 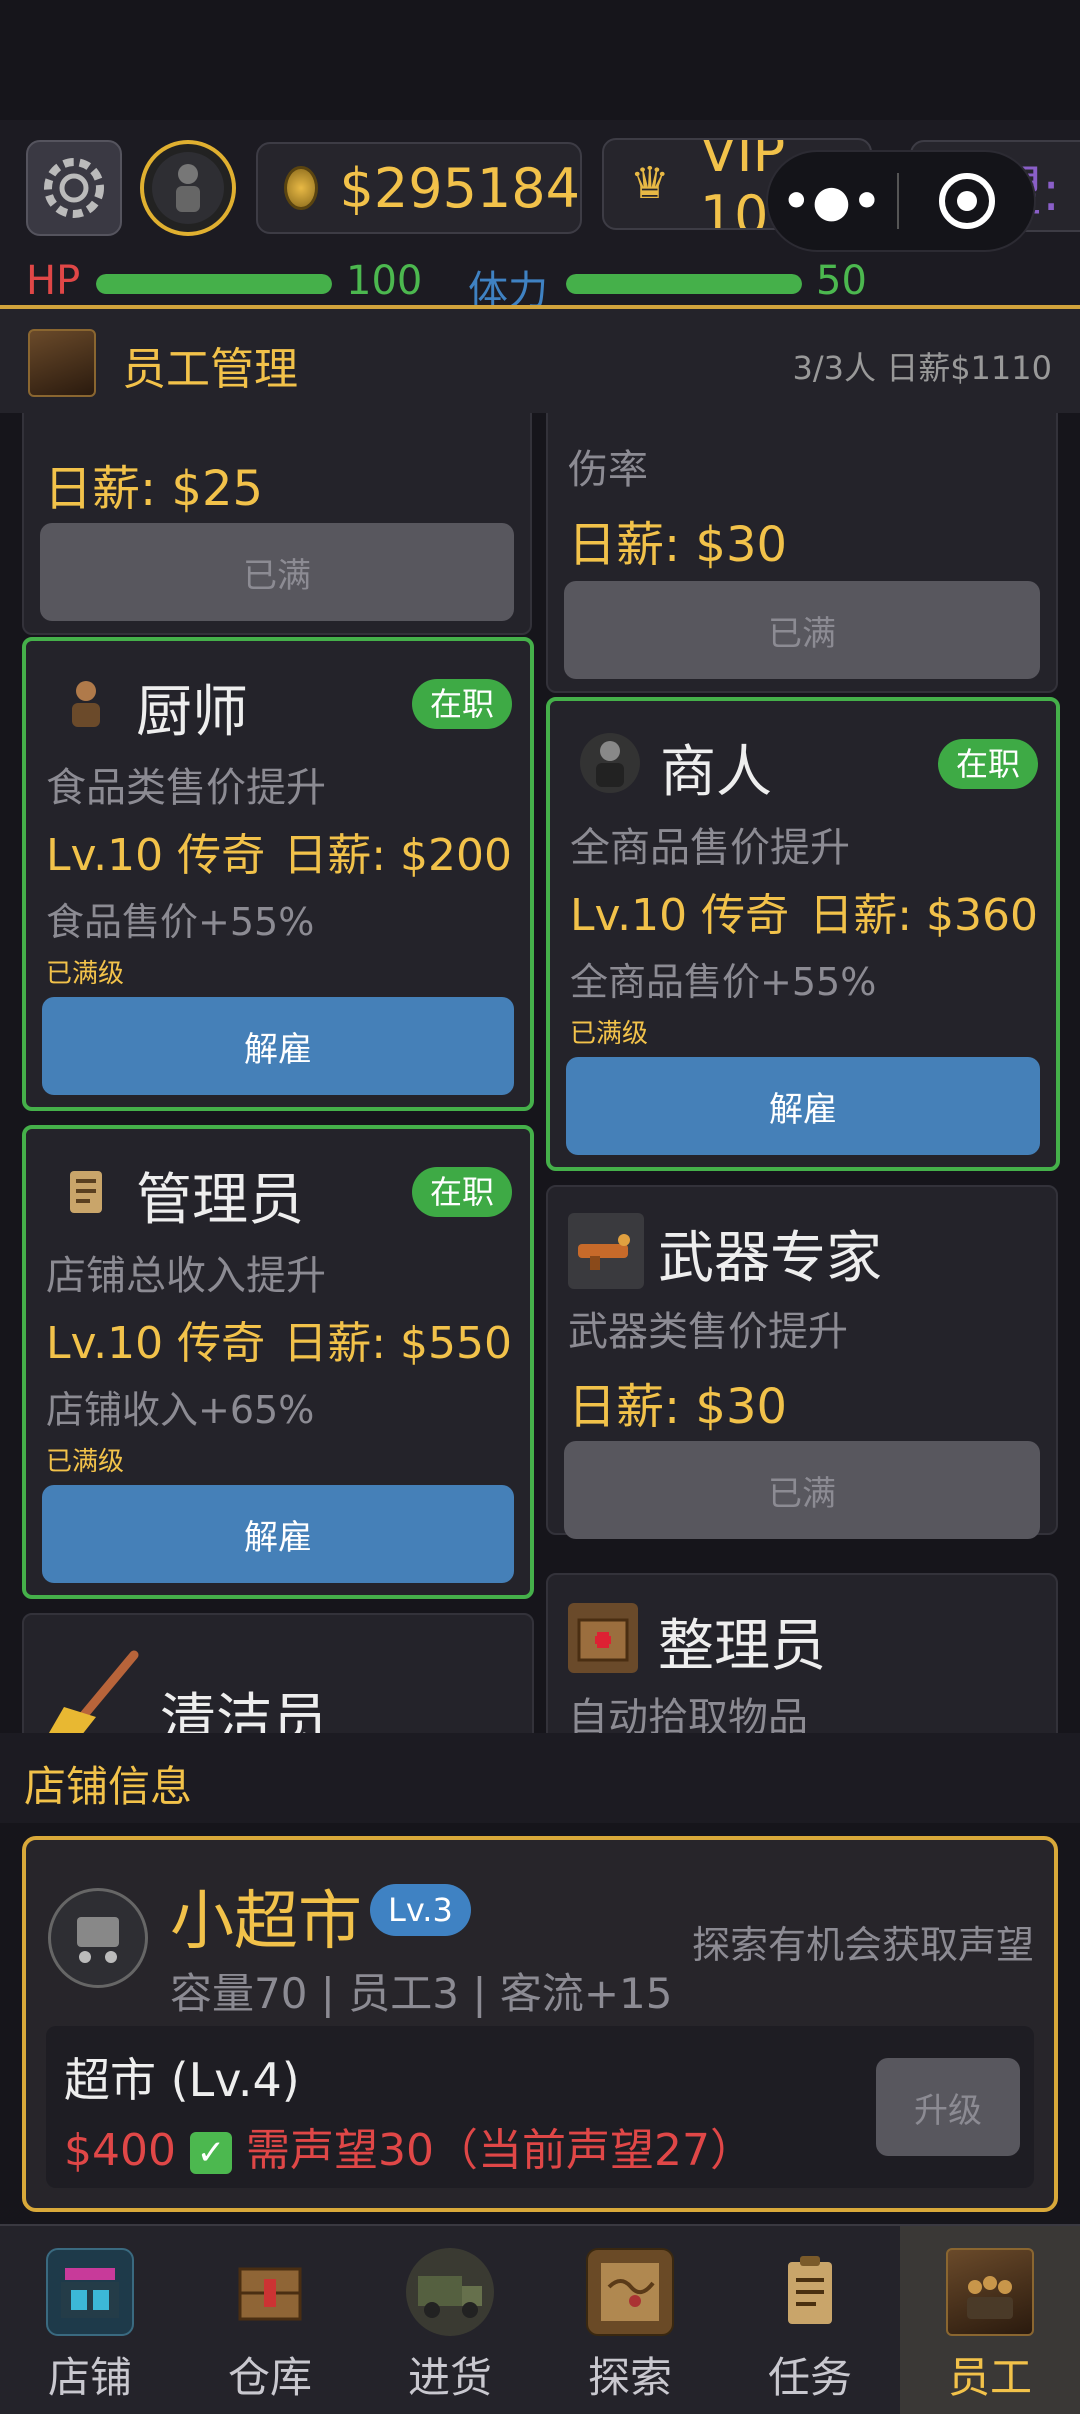 I want to click on hp-value: 100, so click(x=384, y=281).